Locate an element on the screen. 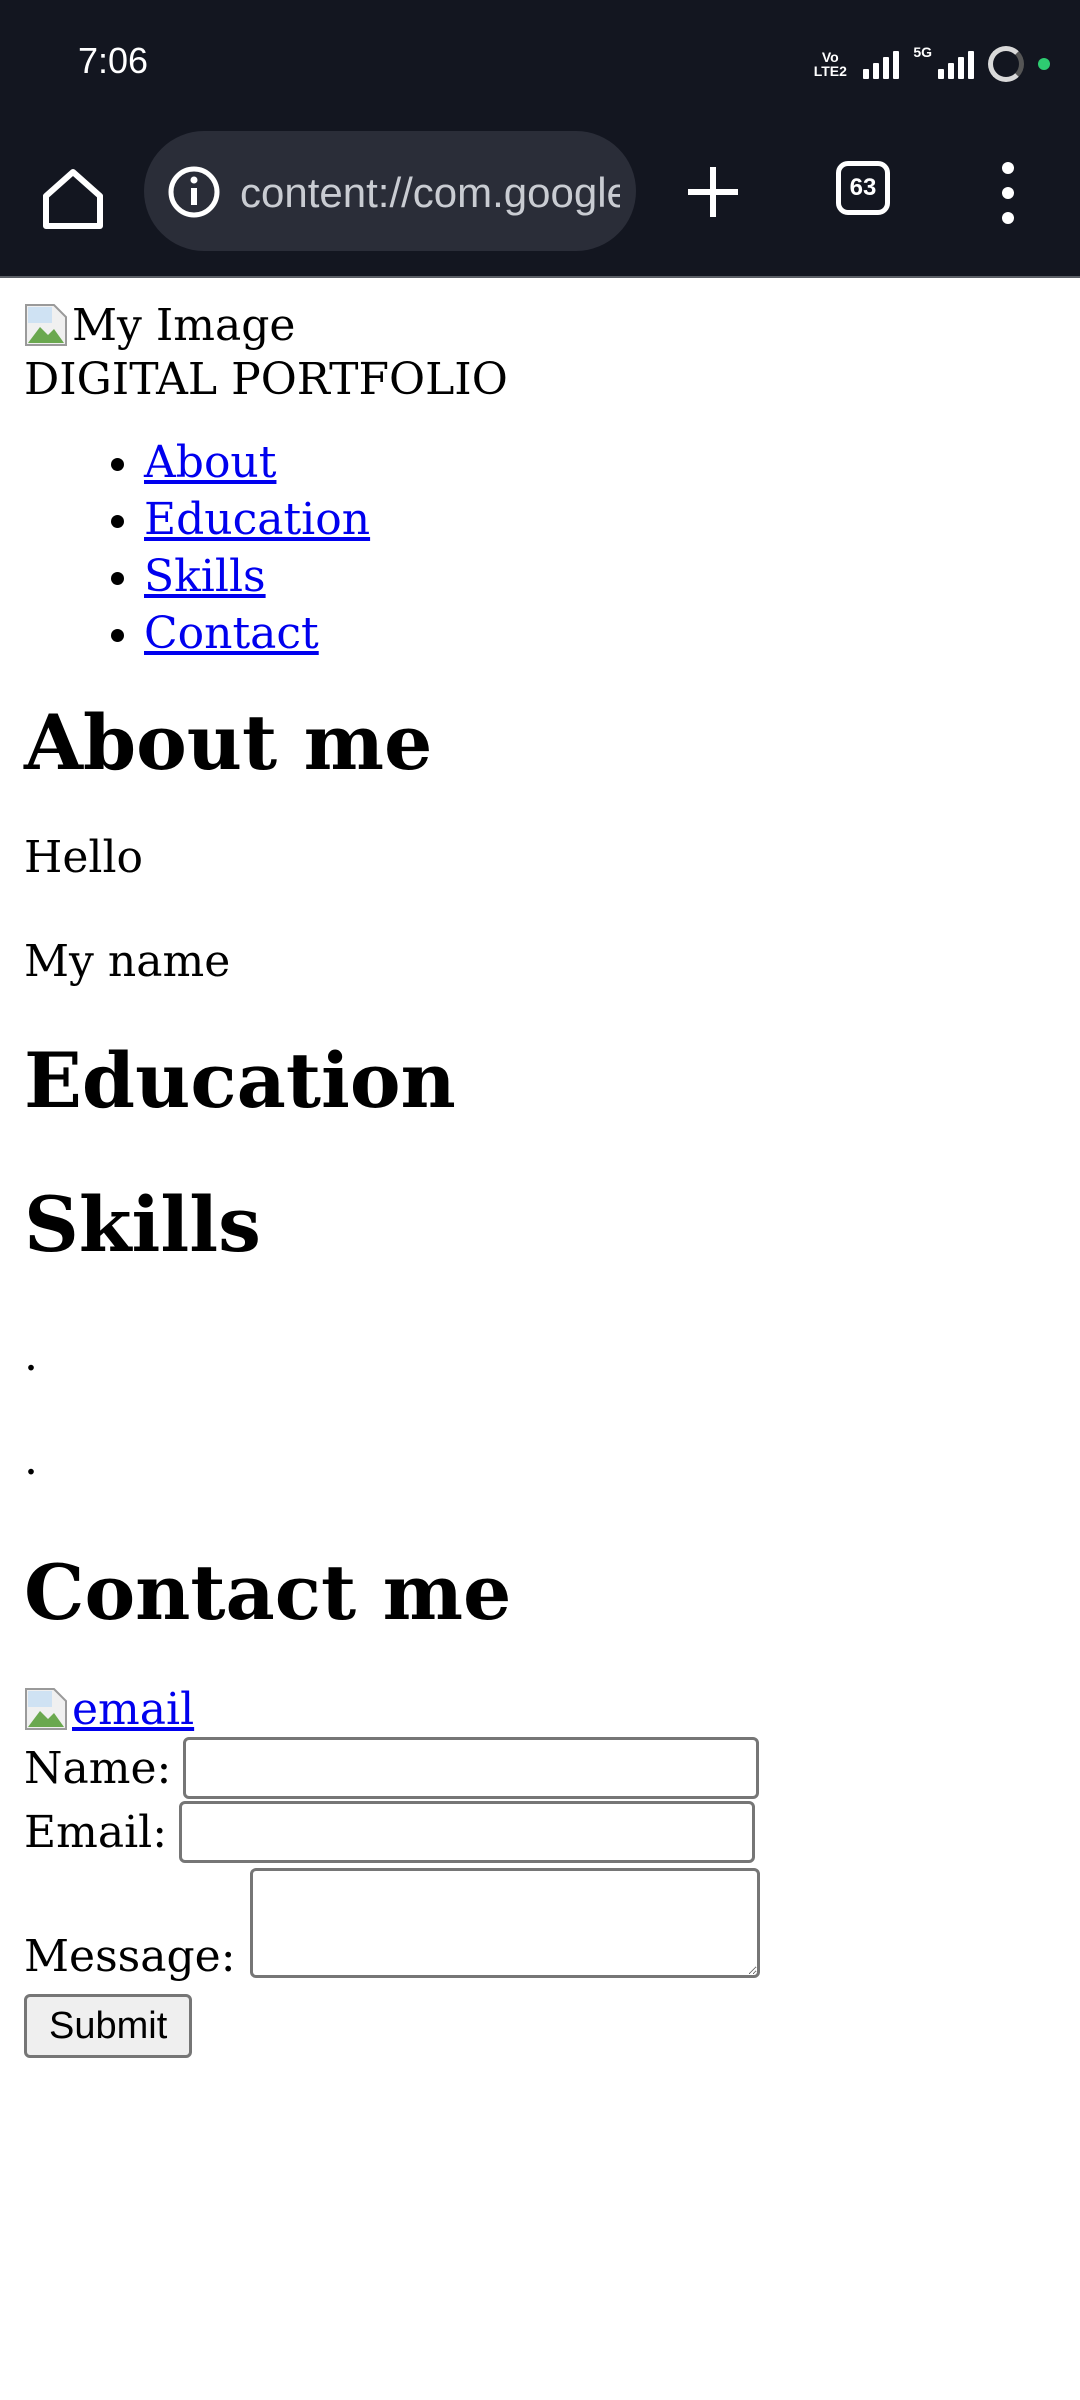  contact-form: Name: Email: Message: Submit is located at coordinates (539, 1897).